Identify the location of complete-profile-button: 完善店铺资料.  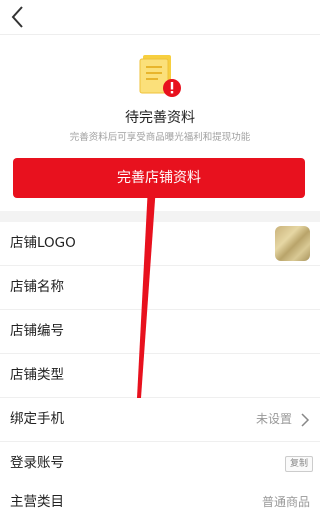
(159, 178).